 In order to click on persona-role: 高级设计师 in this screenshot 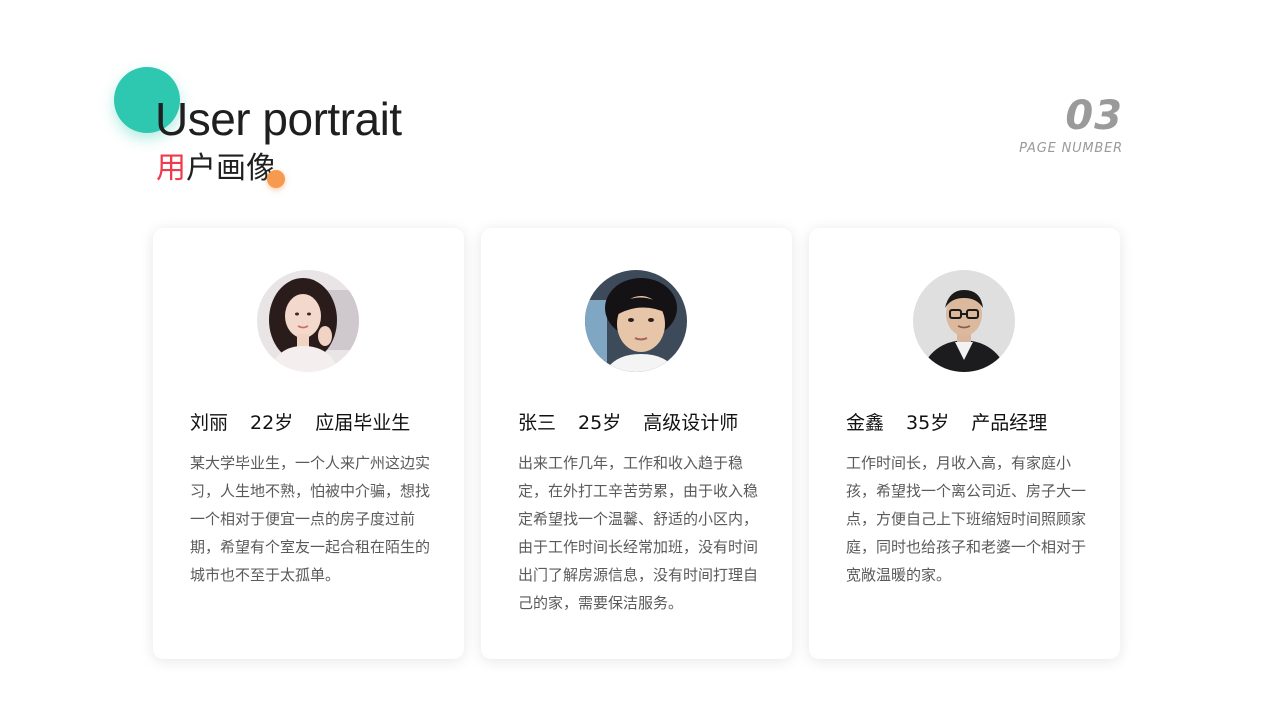, I will do `click(691, 423)`.